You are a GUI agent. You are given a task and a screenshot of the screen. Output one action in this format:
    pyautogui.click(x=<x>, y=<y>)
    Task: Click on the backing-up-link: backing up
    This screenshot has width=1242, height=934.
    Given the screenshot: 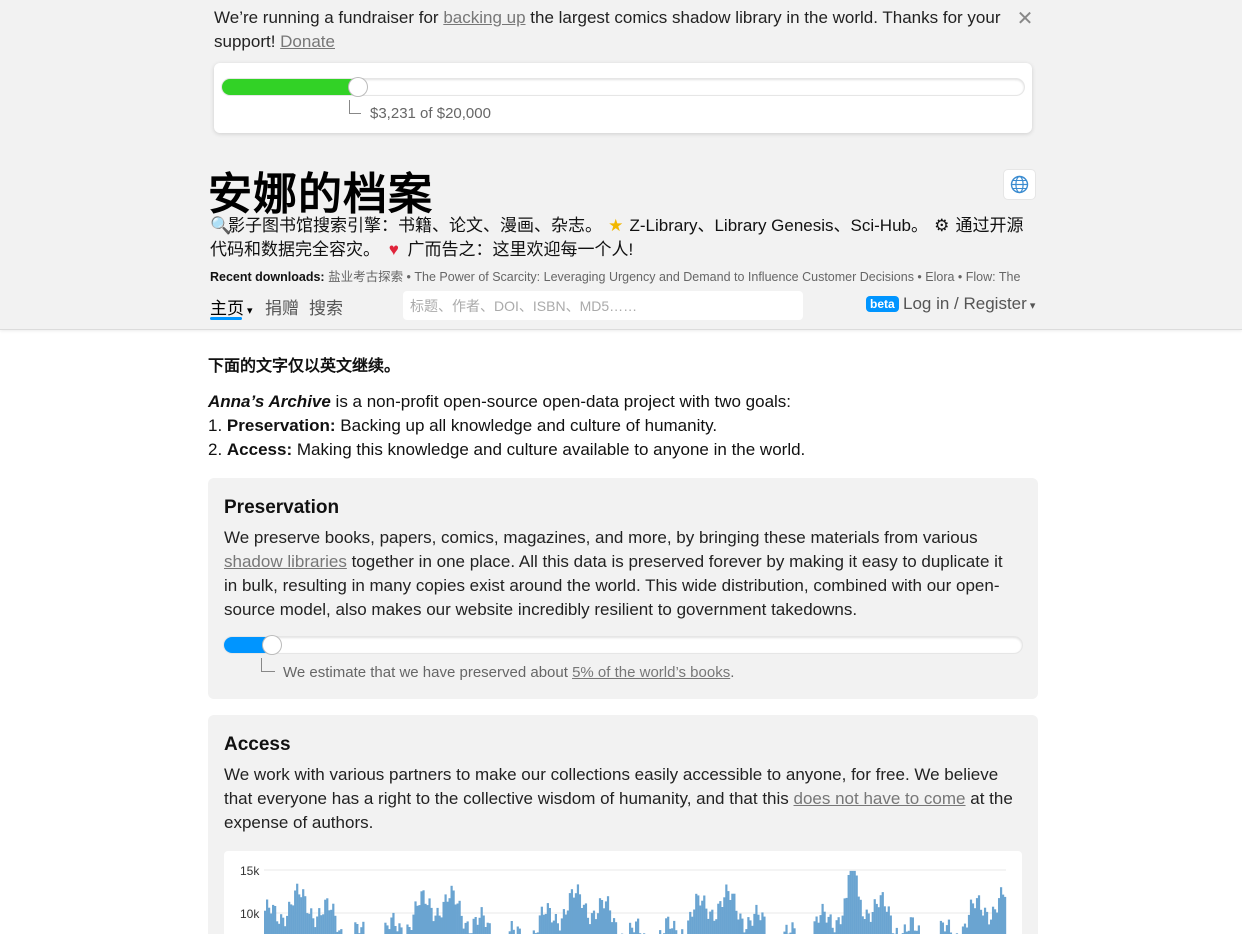 What is the action you would take?
    pyautogui.click(x=484, y=17)
    